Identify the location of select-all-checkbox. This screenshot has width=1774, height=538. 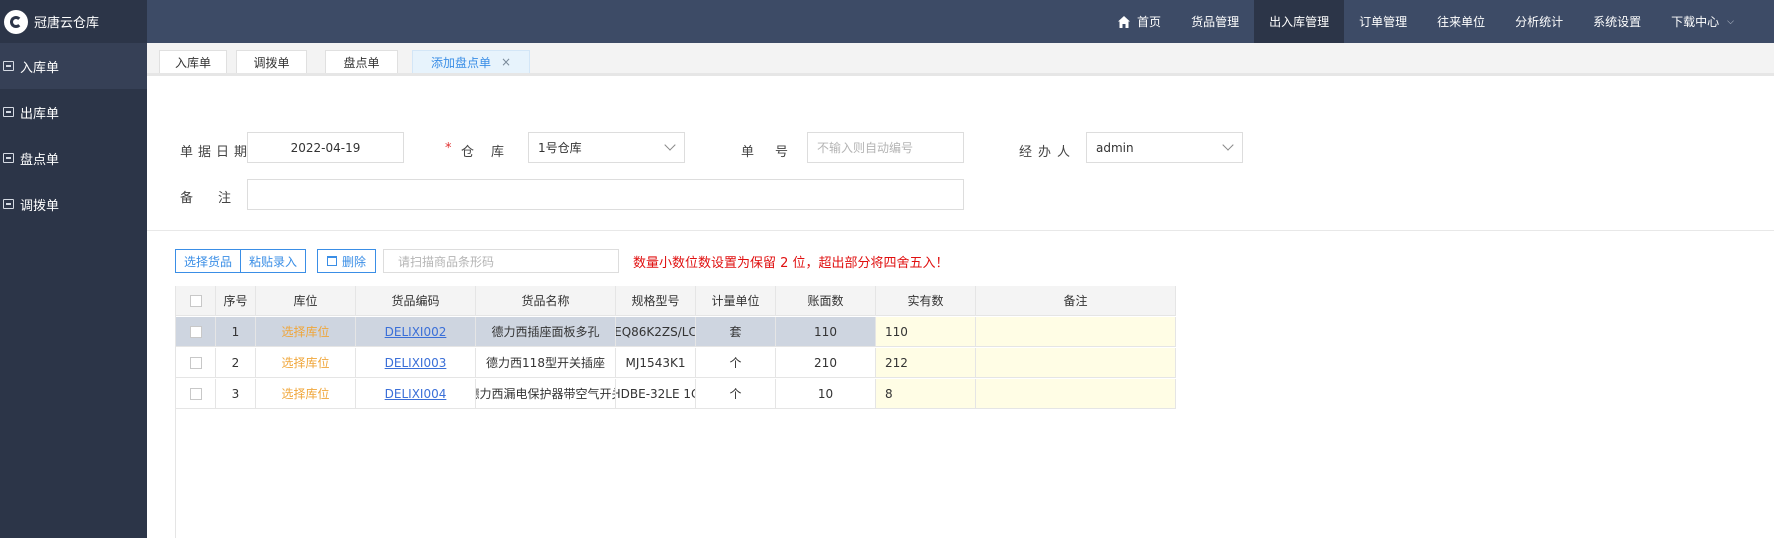
(195, 300).